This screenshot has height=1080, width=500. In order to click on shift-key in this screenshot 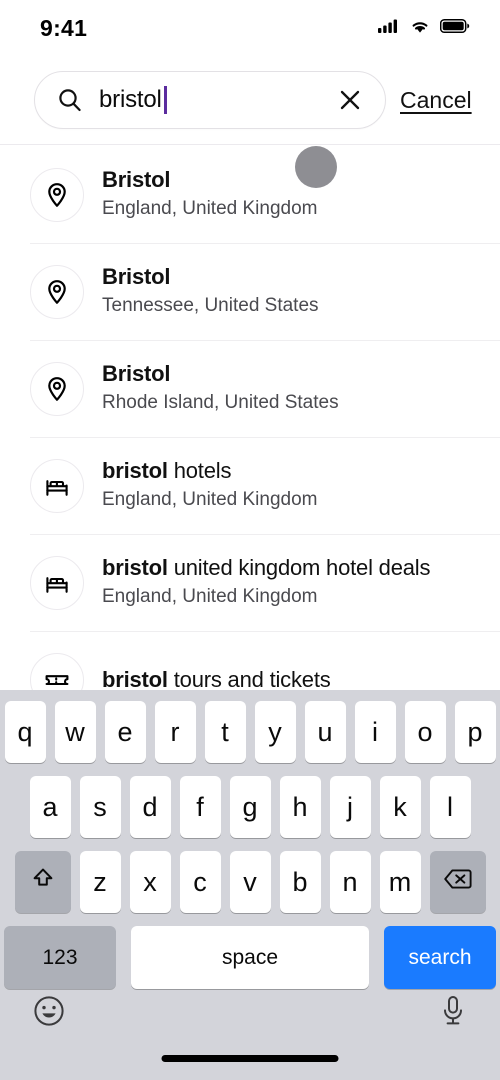, I will do `click(42, 882)`.